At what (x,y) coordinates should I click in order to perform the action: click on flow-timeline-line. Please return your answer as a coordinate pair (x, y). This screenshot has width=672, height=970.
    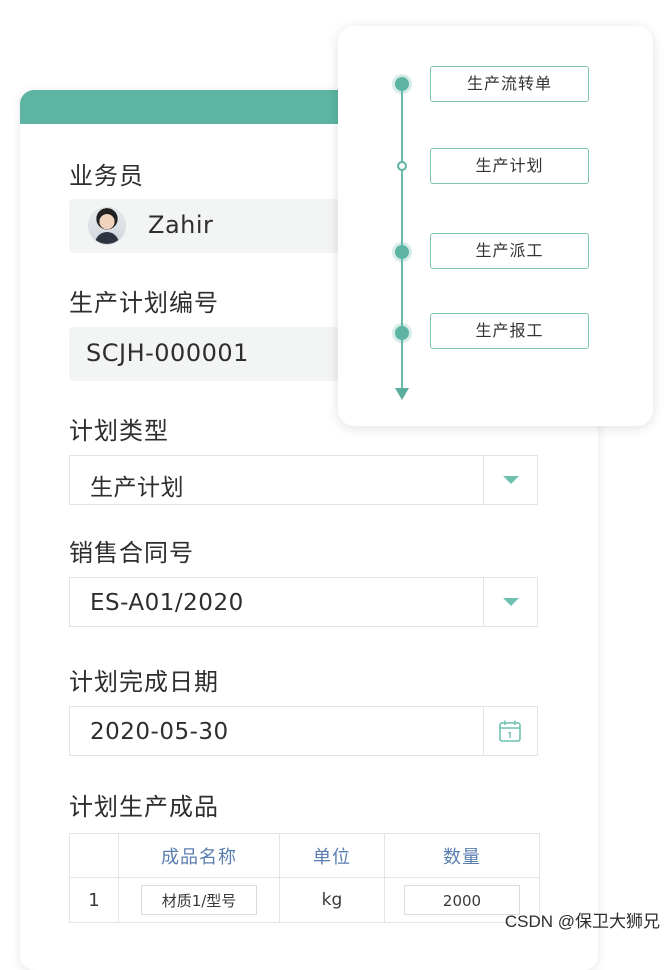
    Looking at the image, I should click on (402, 236).